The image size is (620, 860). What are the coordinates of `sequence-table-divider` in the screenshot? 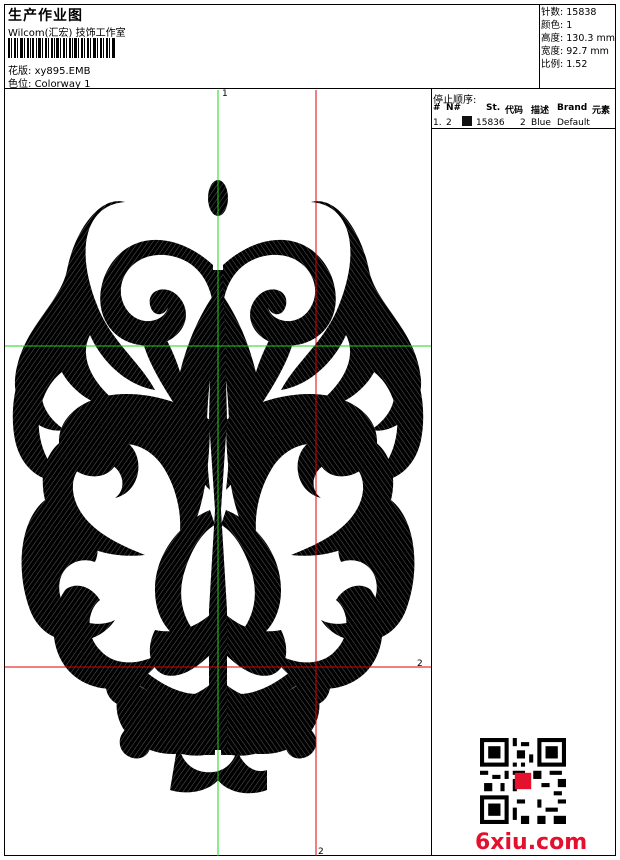 It's located at (523, 128).